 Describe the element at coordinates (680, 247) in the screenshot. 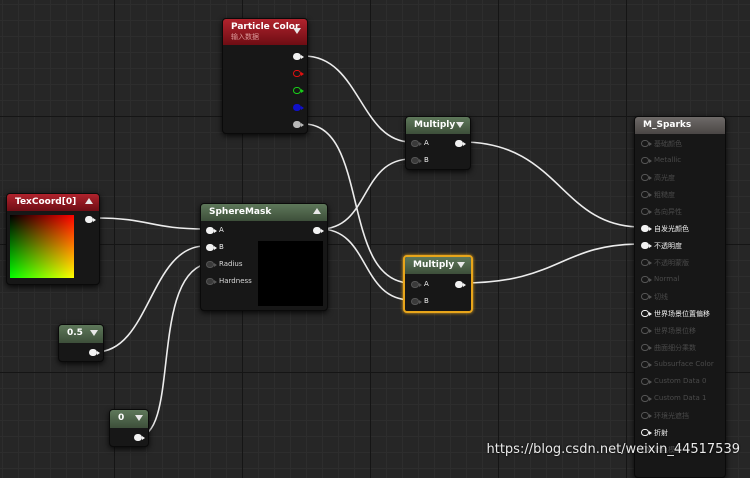

I see `material-pin-row-opacity: 不透明度` at that location.